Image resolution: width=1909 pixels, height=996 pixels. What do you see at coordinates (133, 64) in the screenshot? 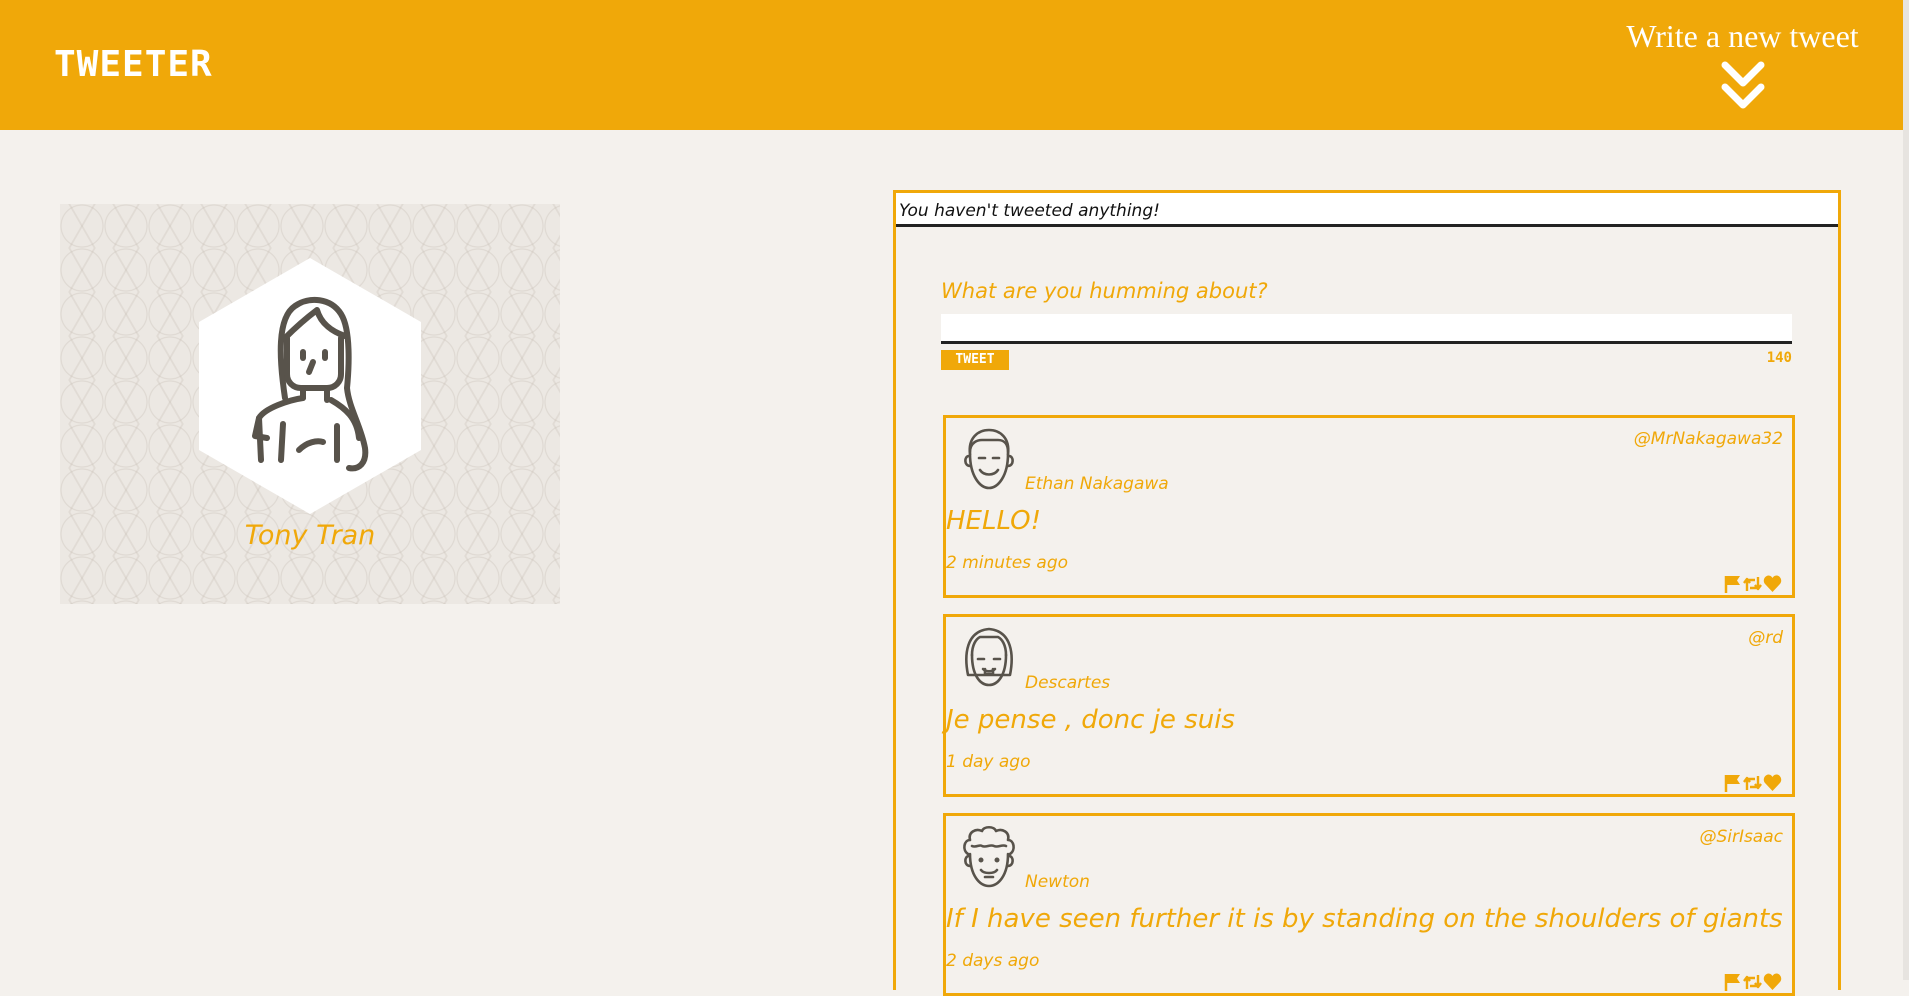
I see `app-logo: TWEETER` at bounding box center [133, 64].